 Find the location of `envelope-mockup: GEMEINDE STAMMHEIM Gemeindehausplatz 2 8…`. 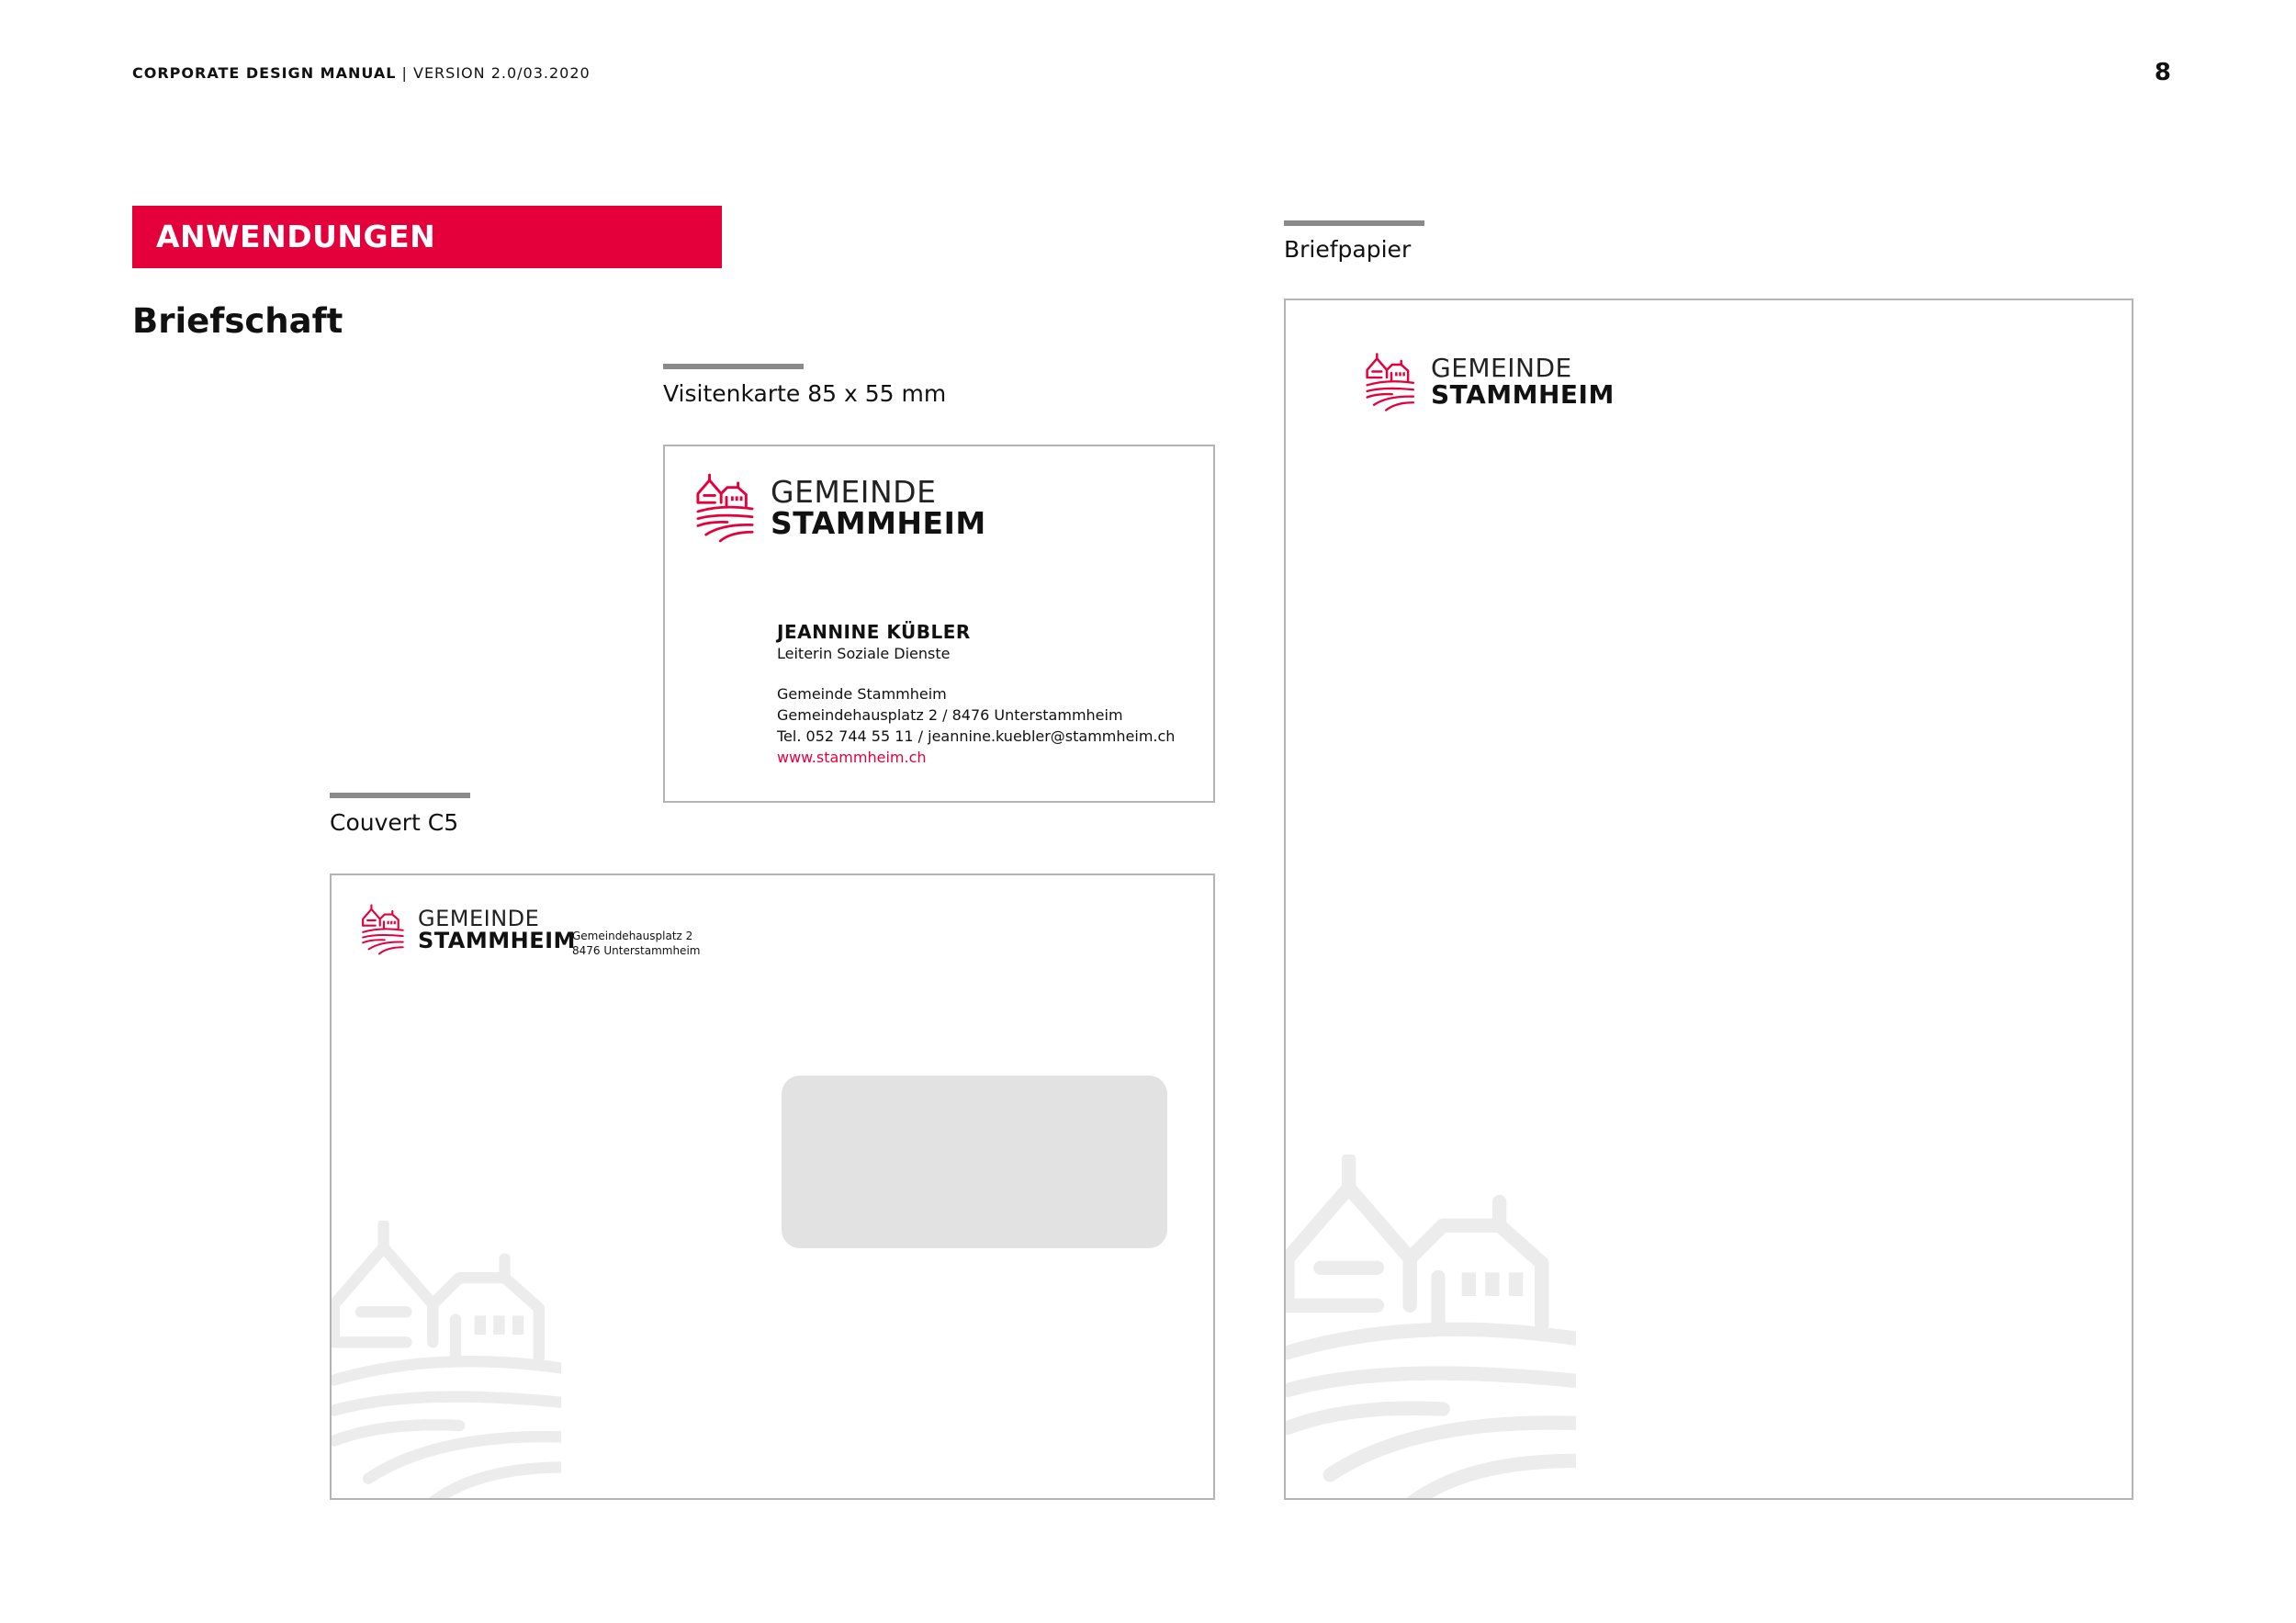

envelope-mockup: GEMEINDE STAMMHEIM Gemeindehausplatz 2 8… is located at coordinates (773, 1186).